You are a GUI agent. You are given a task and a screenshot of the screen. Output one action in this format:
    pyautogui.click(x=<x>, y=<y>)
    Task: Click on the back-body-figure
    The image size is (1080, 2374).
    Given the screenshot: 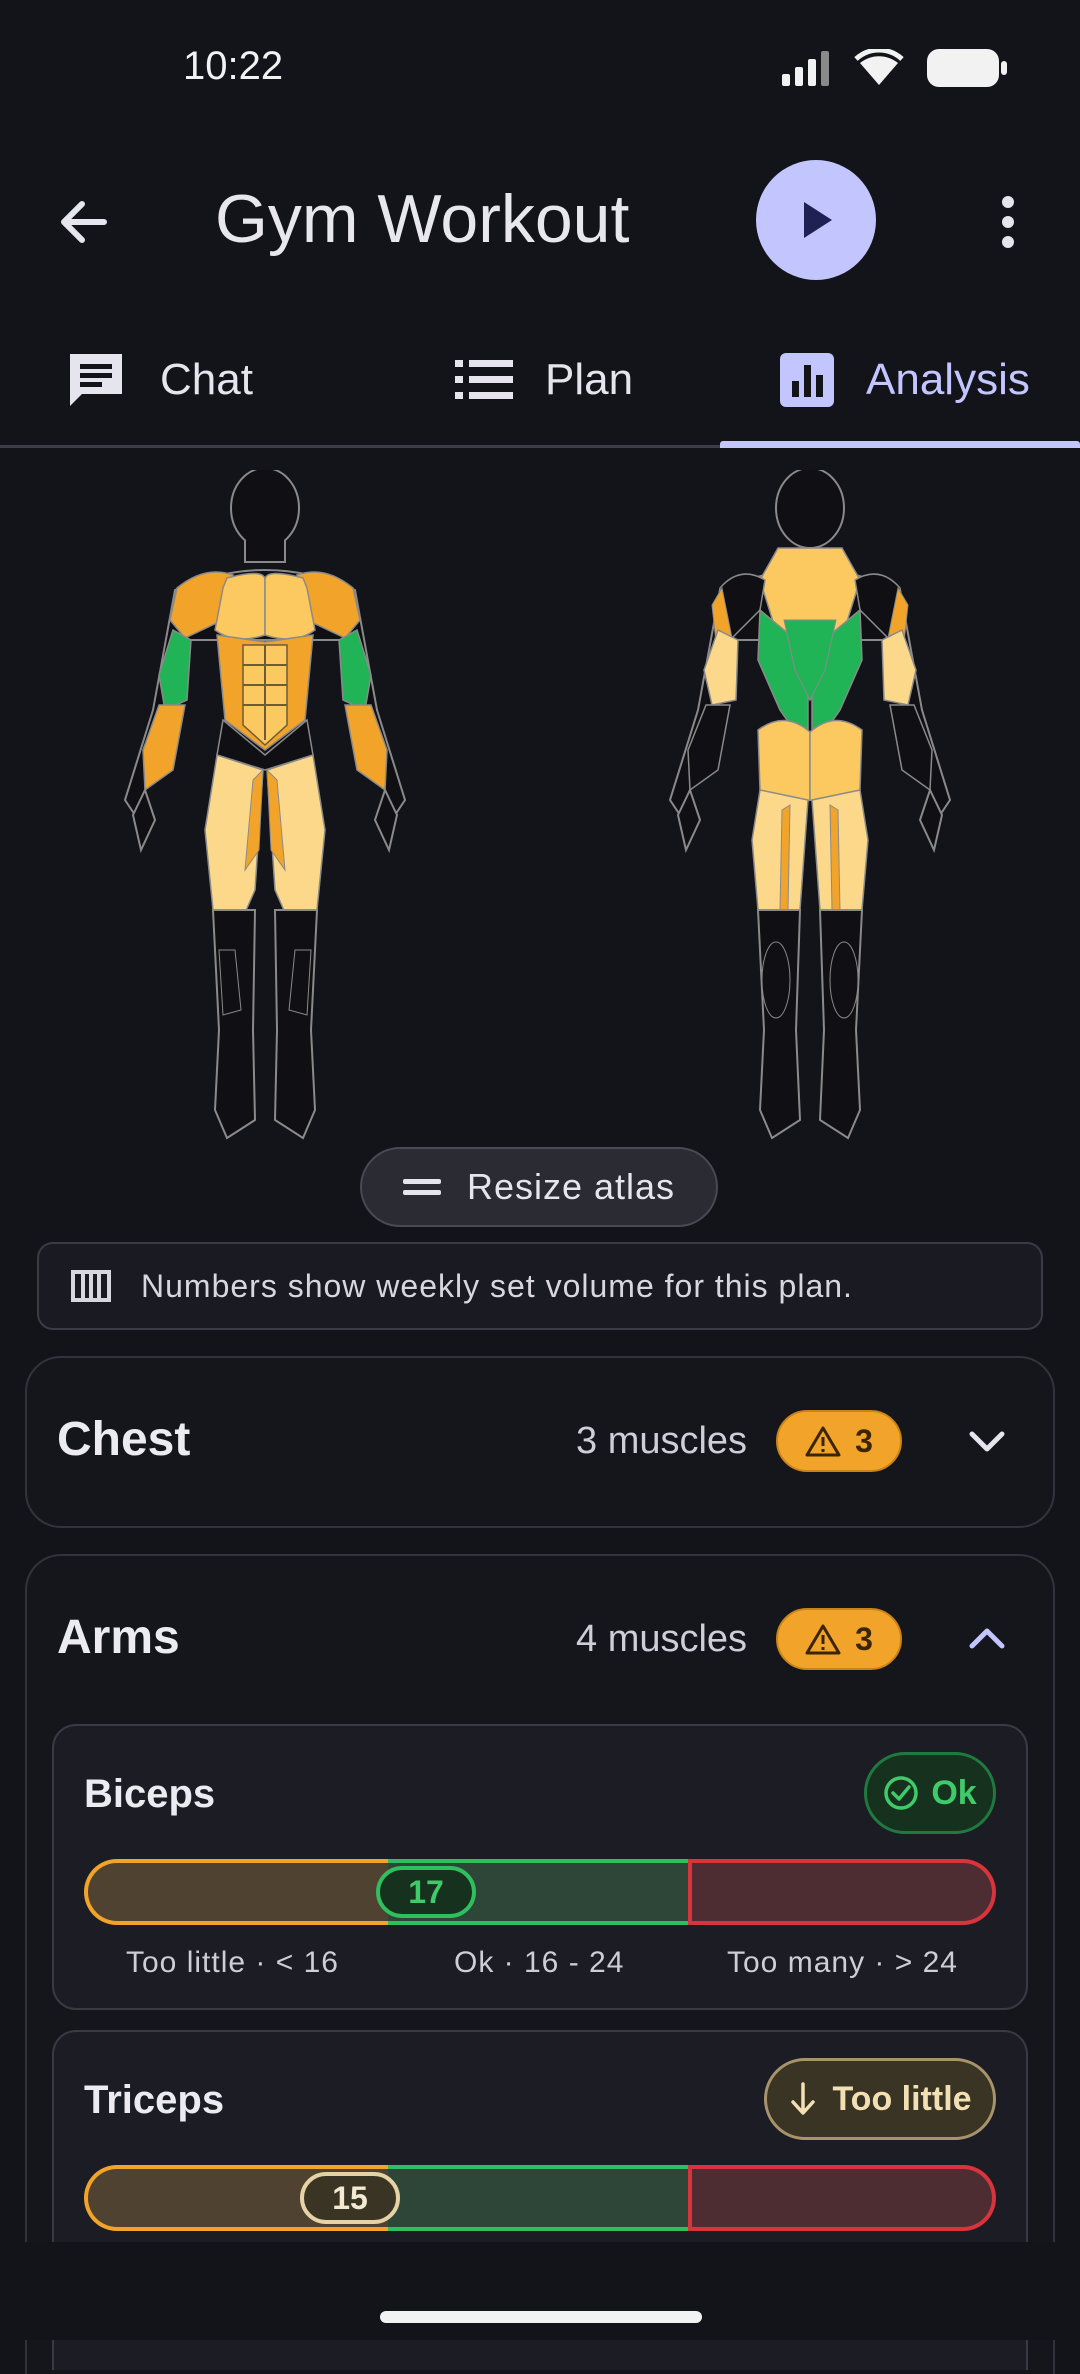 What is the action you would take?
    pyautogui.click(x=810, y=810)
    